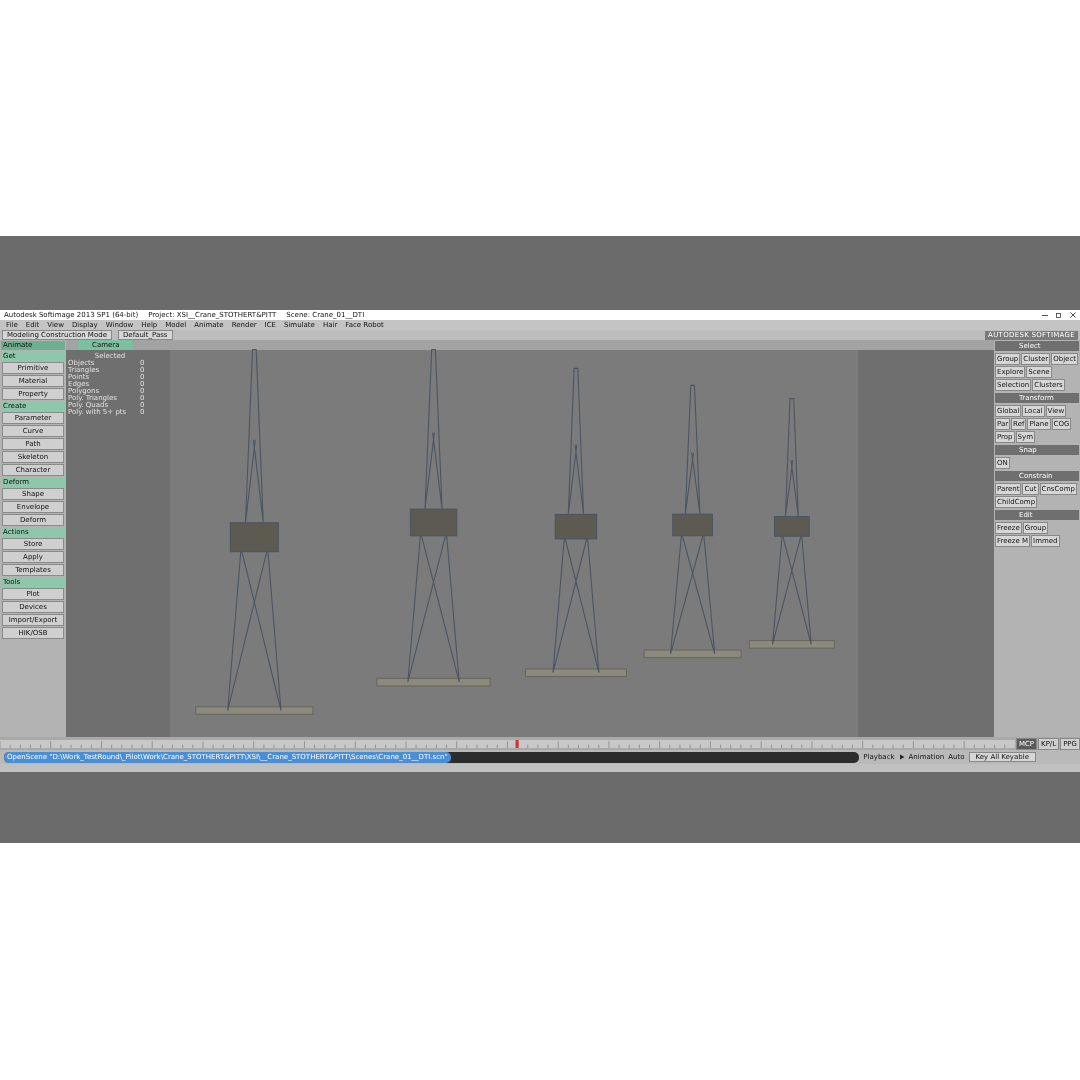 Image resolution: width=1080 pixels, height=1080 pixels. I want to click on play-icon, so click(901, 757).